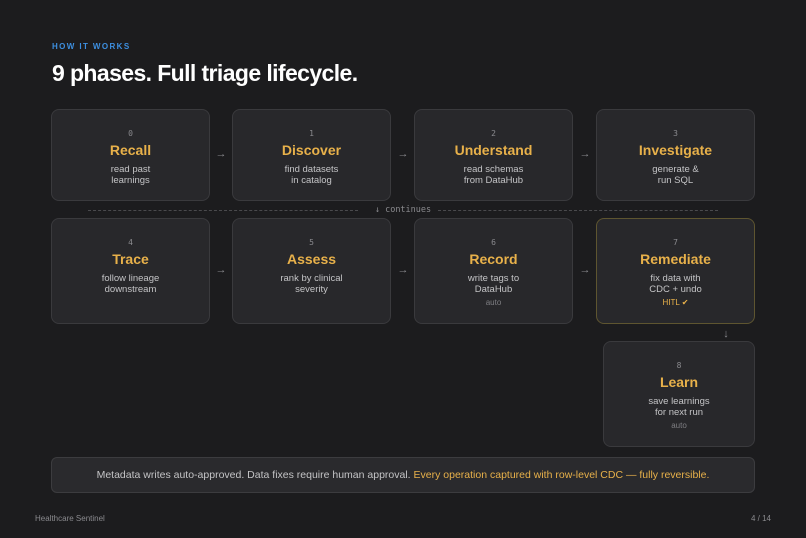 This screenshot has width=806, height=538. Describe the element at coordinates (493, 150) in the screenshot. I see `phase-name: Understand` at that location.